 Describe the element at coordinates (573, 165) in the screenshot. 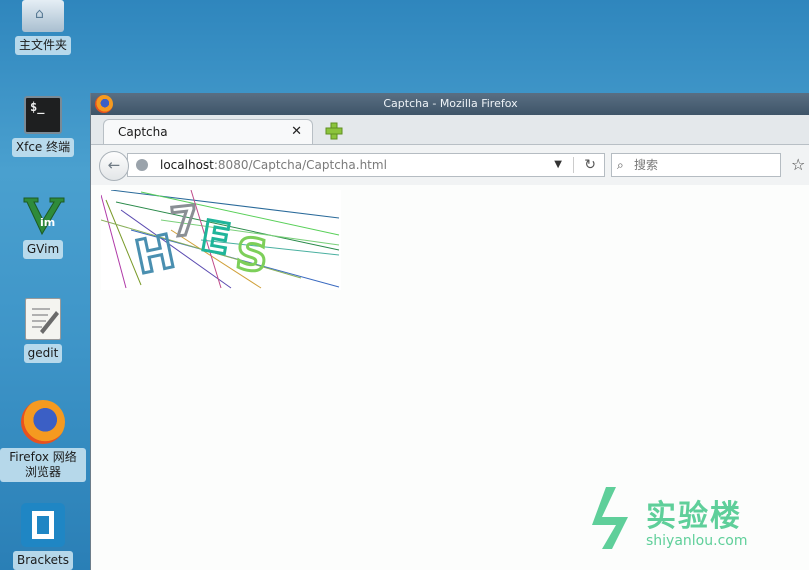

I see `url-separator` at that location.